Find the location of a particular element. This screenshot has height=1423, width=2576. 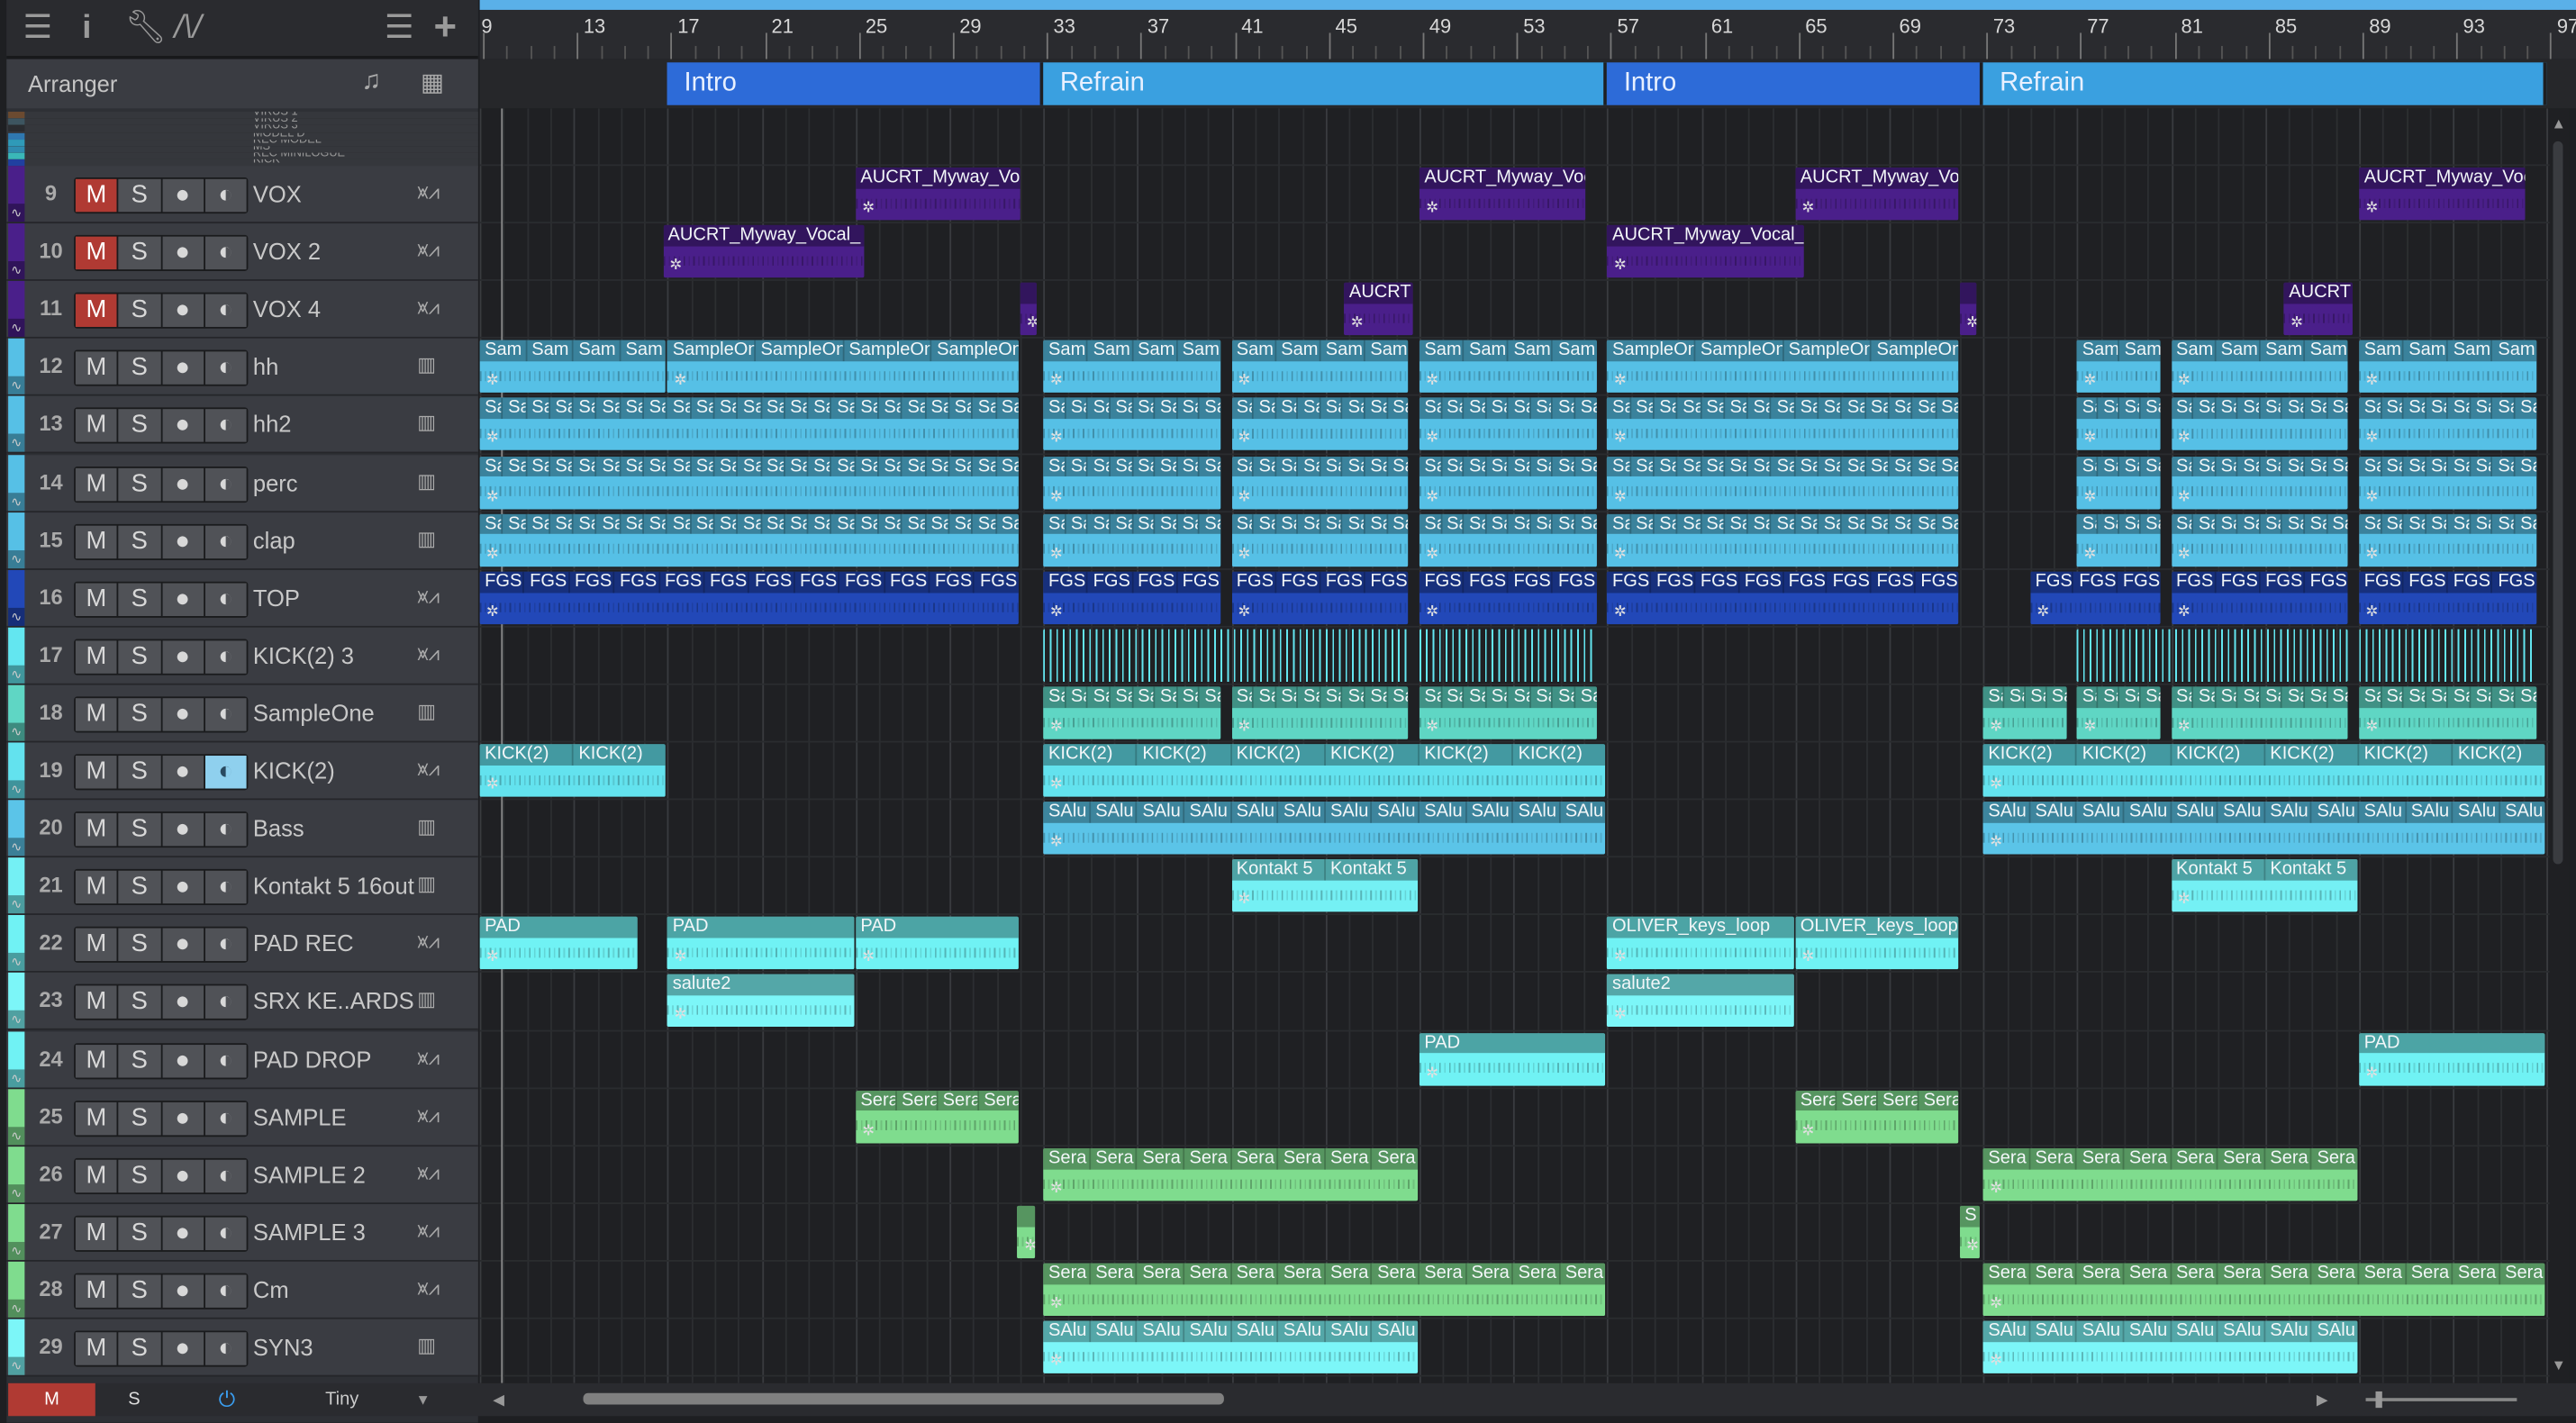

clip: Kontakt 5 Kontakt 5 ✲ is located at coordinates (2264, 885).